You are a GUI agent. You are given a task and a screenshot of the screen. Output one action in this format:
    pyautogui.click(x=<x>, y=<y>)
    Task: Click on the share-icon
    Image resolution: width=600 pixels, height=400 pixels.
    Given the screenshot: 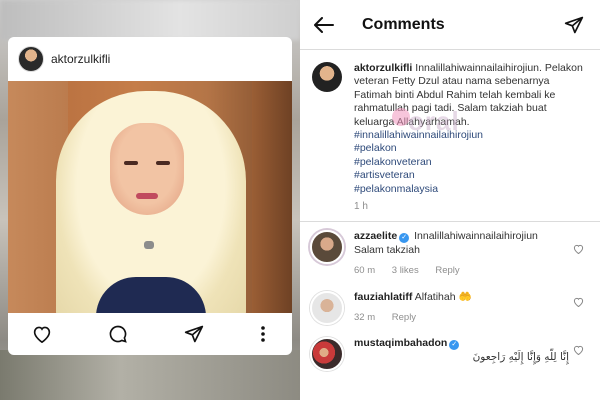 What is the action you would take?
    pyautogui.click(x=194, y=334)
    